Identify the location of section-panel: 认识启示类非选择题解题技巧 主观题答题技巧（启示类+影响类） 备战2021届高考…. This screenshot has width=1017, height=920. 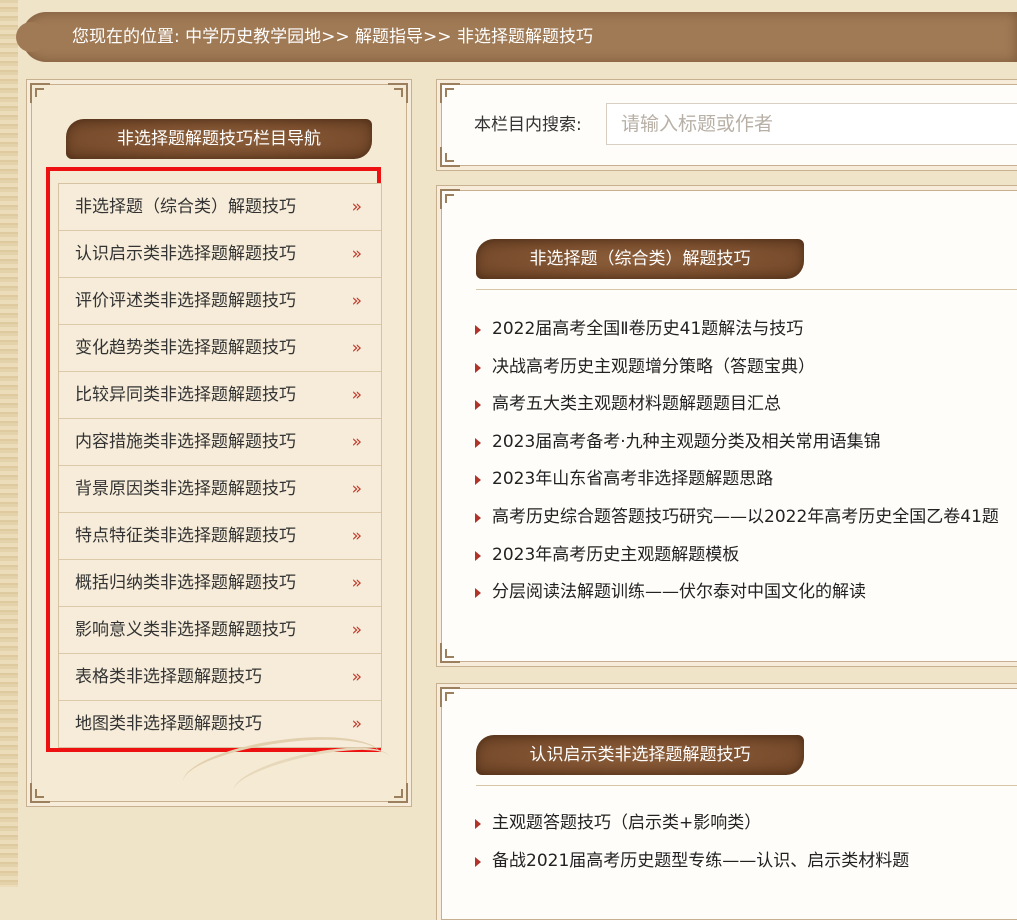
(728, 803).